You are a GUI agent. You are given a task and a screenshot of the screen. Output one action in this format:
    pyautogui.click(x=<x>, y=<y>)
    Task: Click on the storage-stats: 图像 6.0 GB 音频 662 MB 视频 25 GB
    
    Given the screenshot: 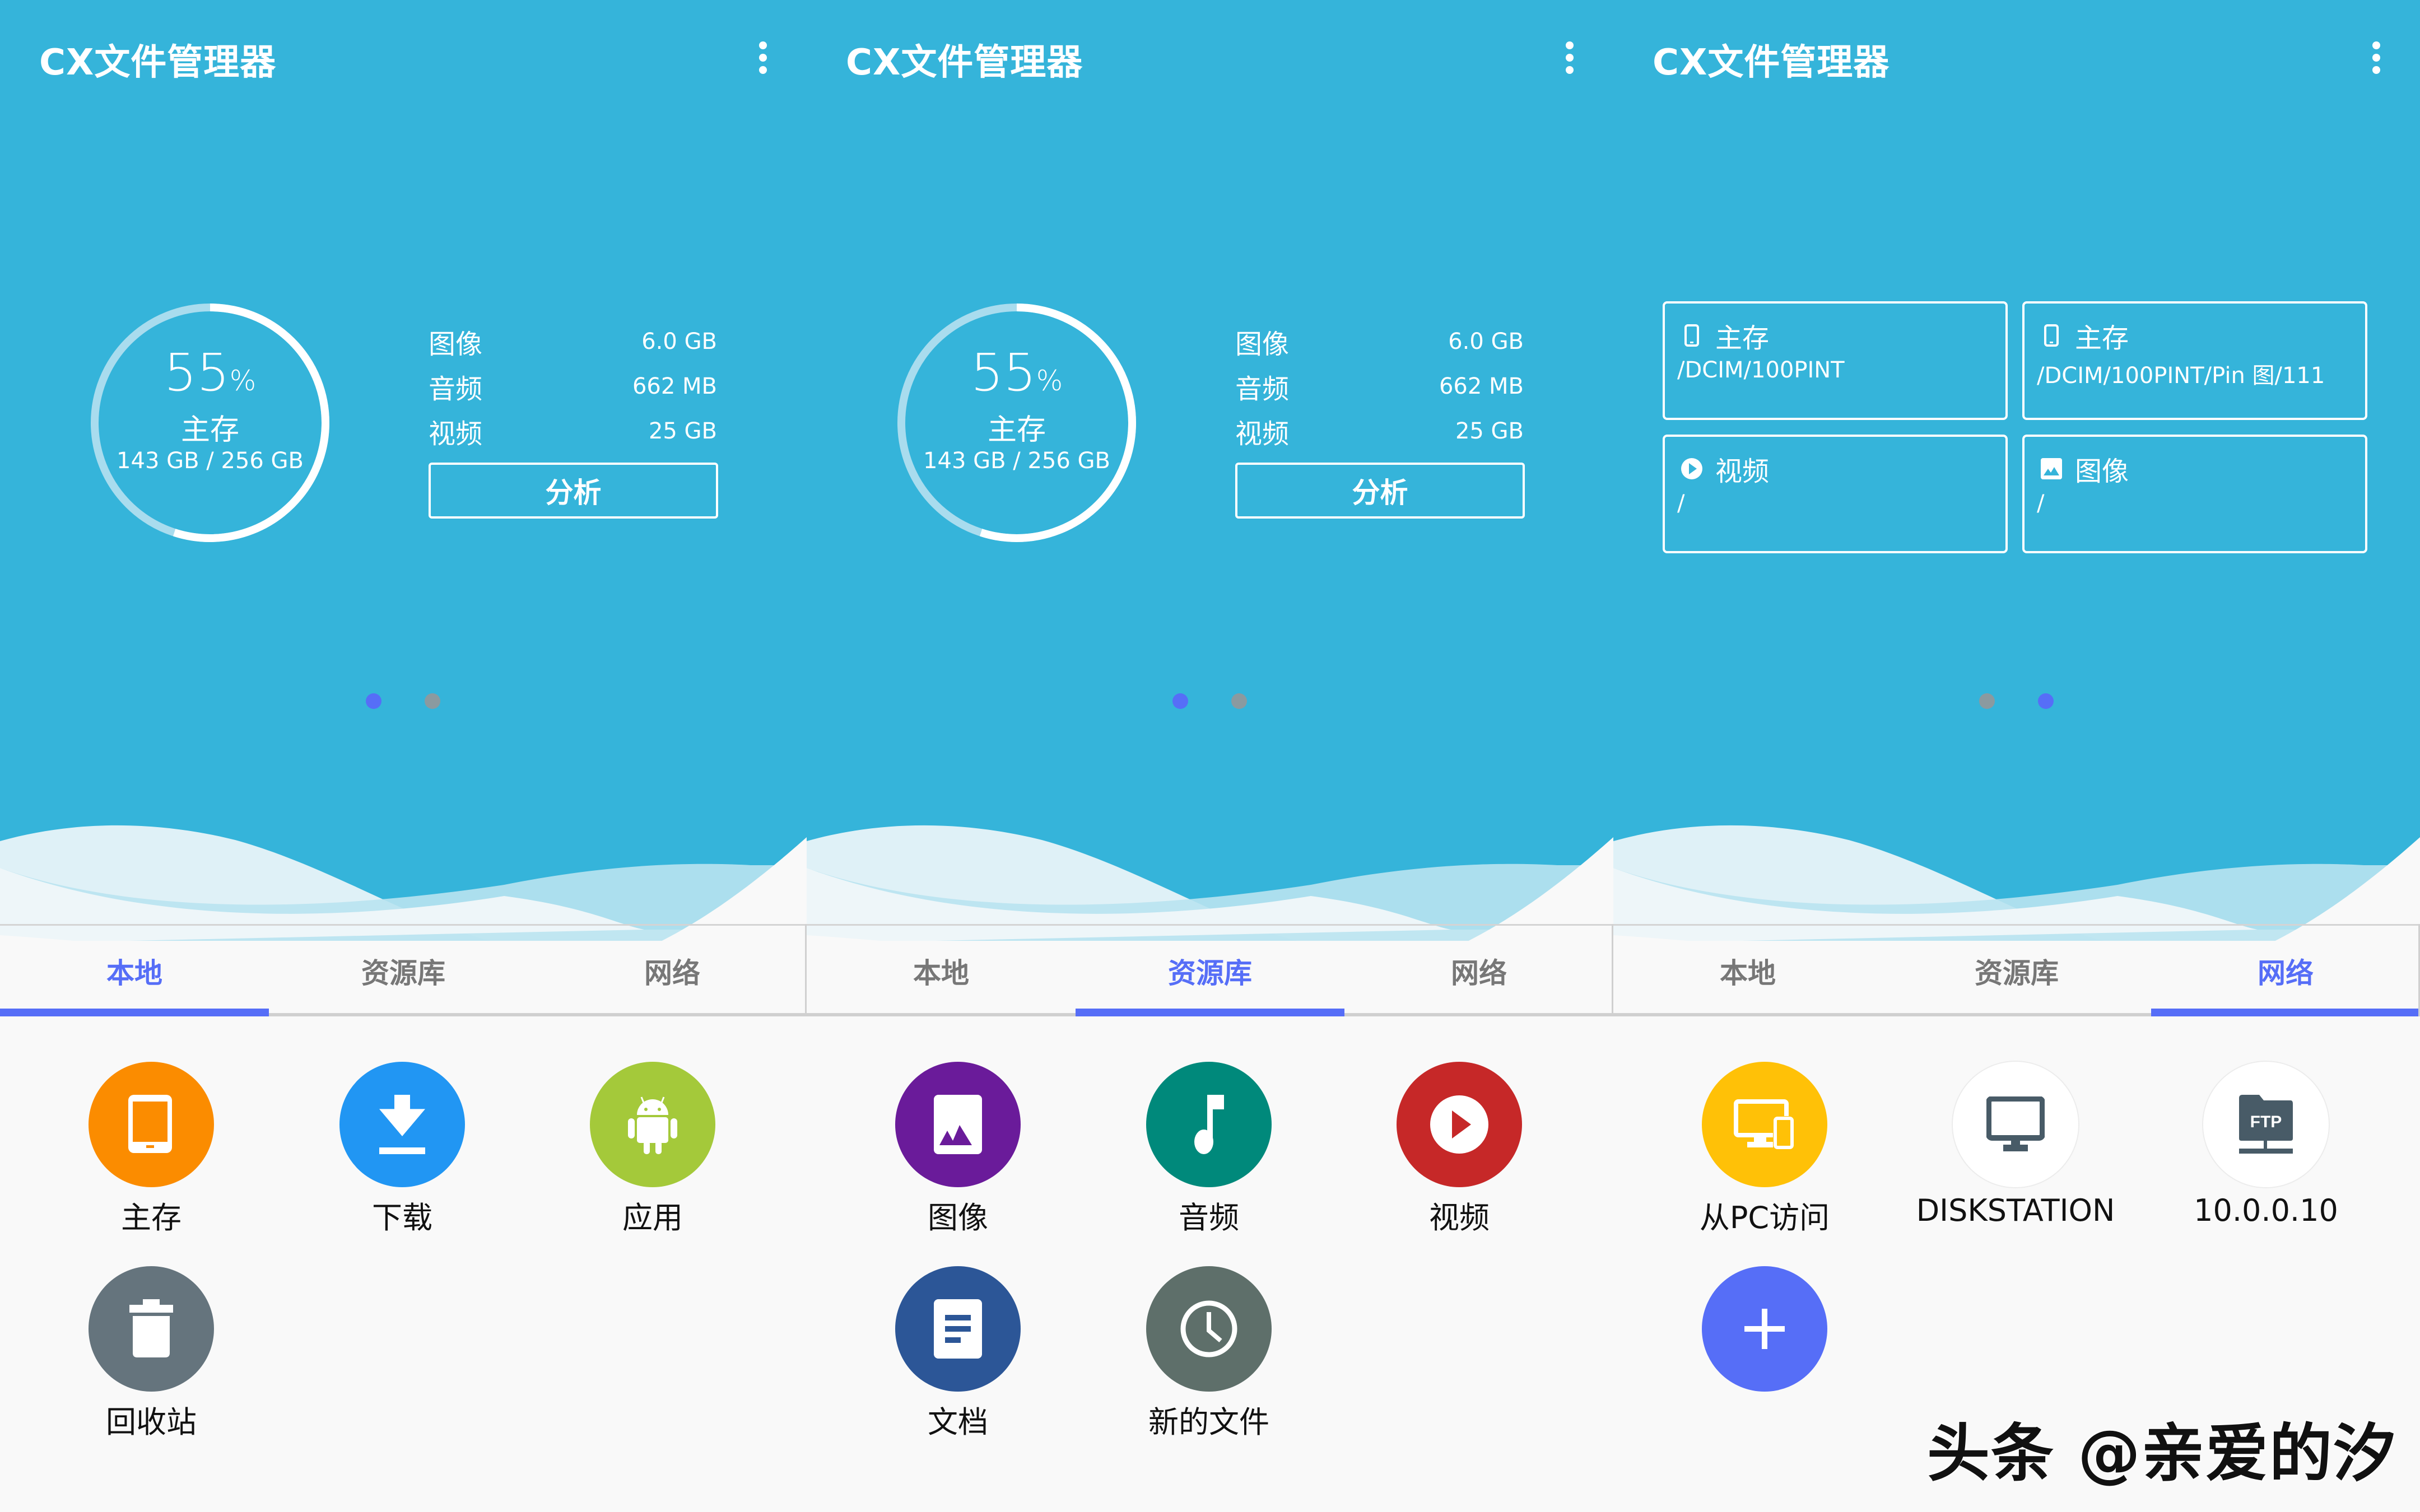 What is the action you would take?
    pyautogui.click(x=573, y=387)
    